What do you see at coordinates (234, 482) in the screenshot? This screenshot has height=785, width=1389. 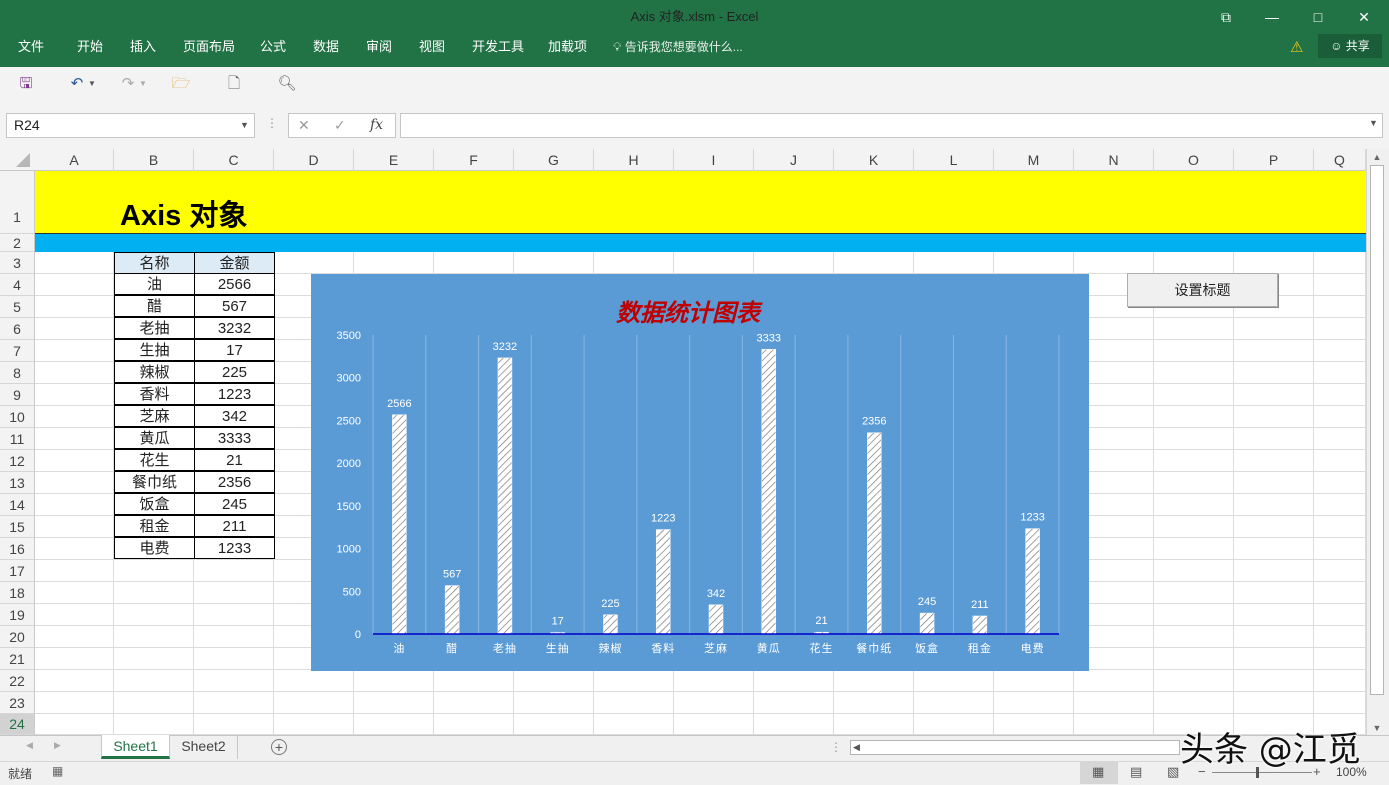 I see `table-cell: 2356` at bounding box center [234, 482].